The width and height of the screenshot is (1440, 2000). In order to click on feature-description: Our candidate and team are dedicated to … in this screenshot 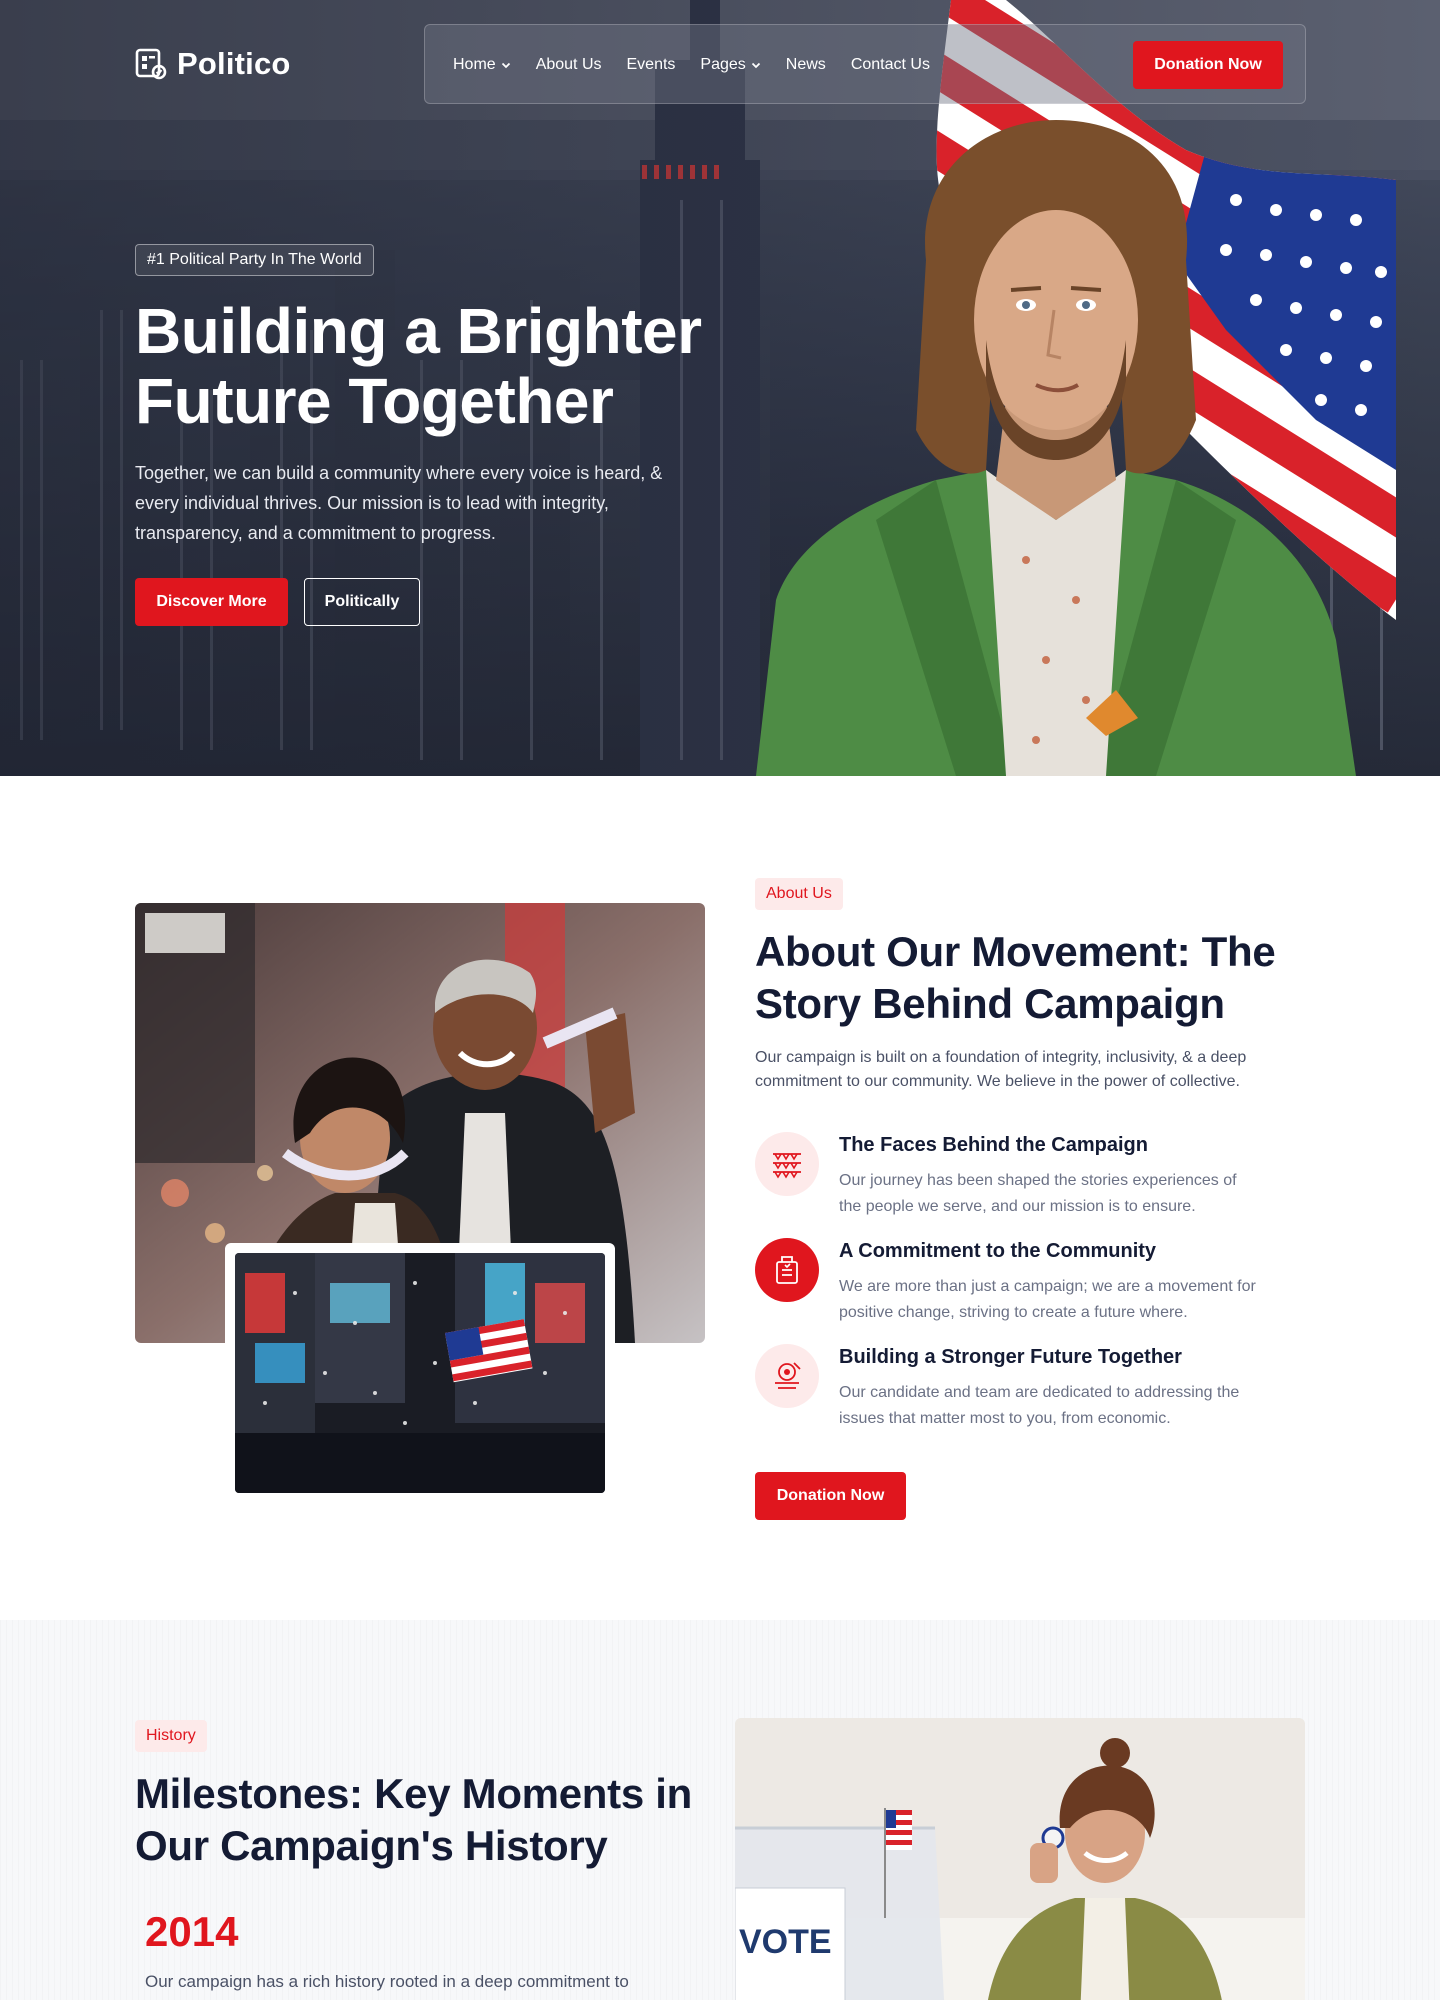, I will do `click(1039, 1405)`.